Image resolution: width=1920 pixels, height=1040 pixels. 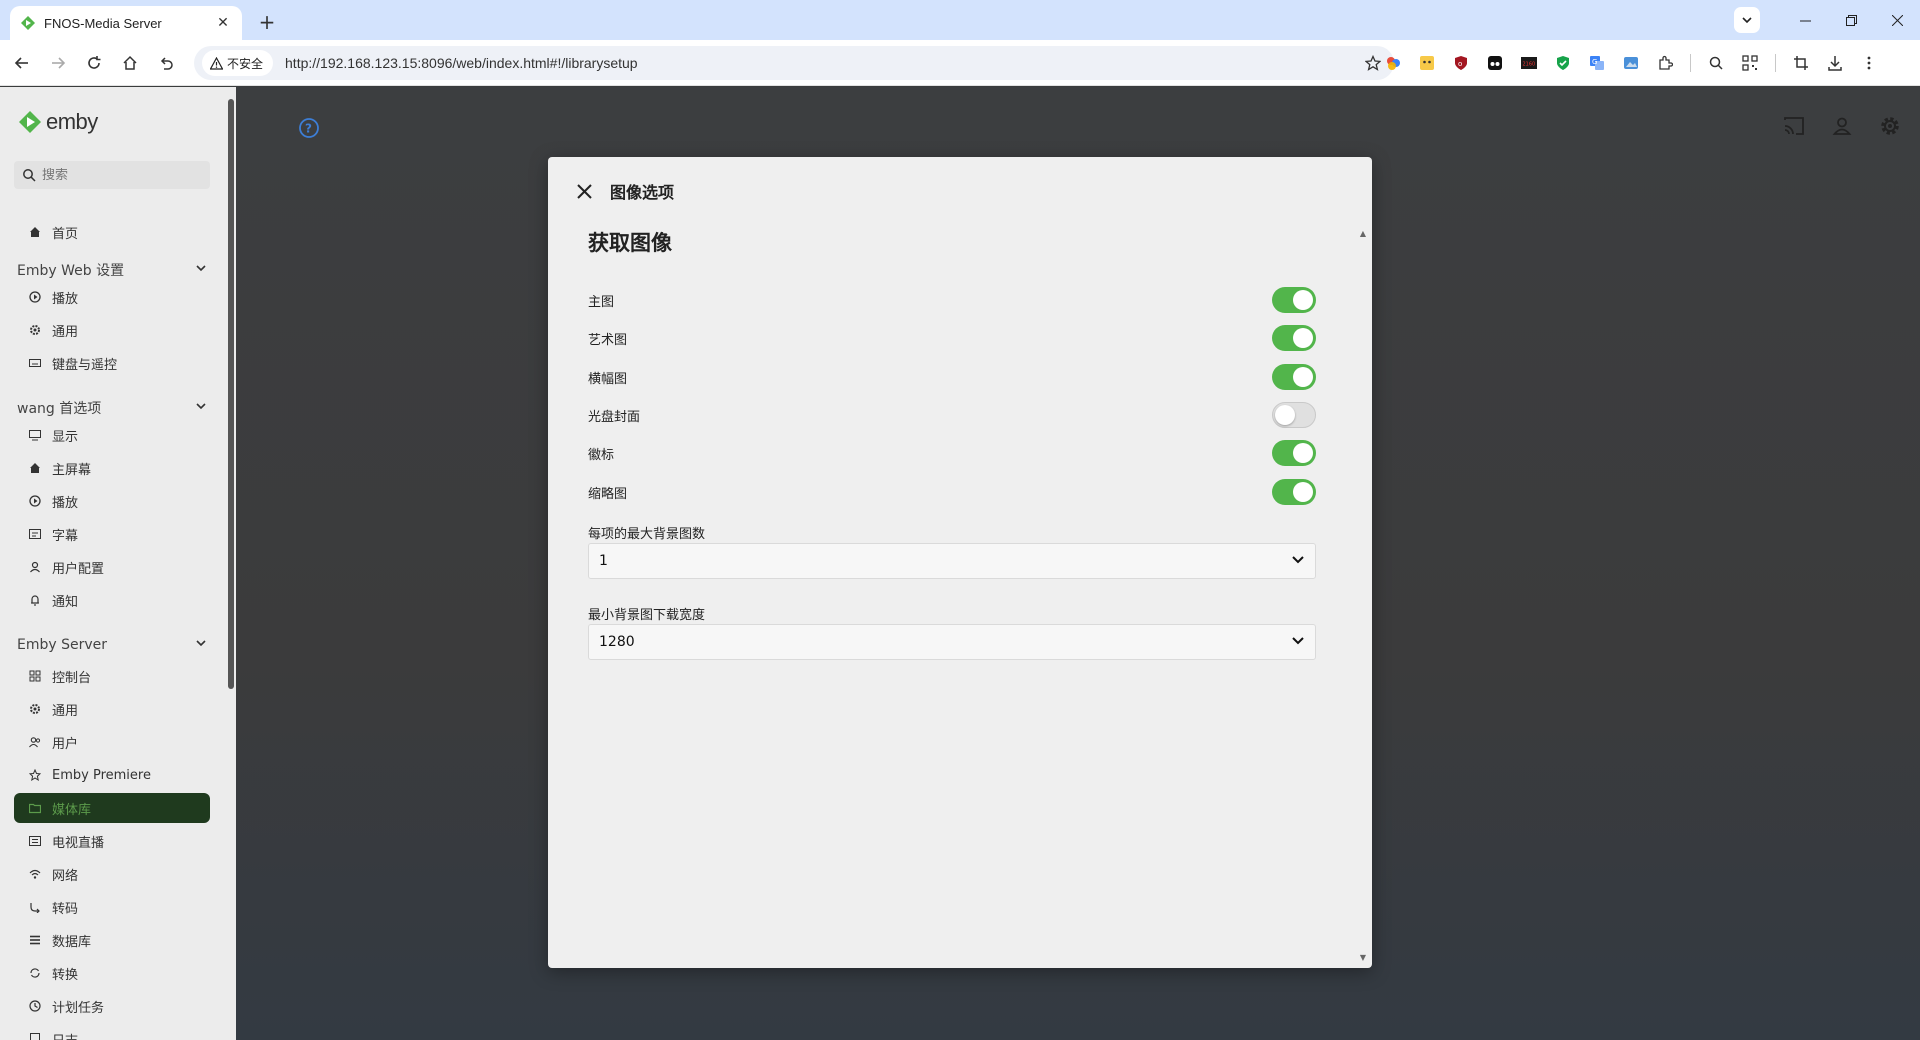 What do you see at coordinates (115, 645) in the screenshot?
I see `section-emby-server: Emby Server` at bounding box center [115, 645].